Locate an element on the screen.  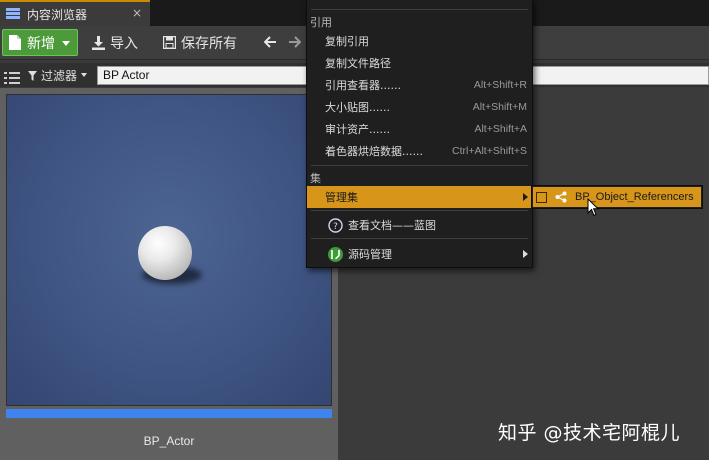
new-button-label: 新增 is located at coordinates (41, 43).